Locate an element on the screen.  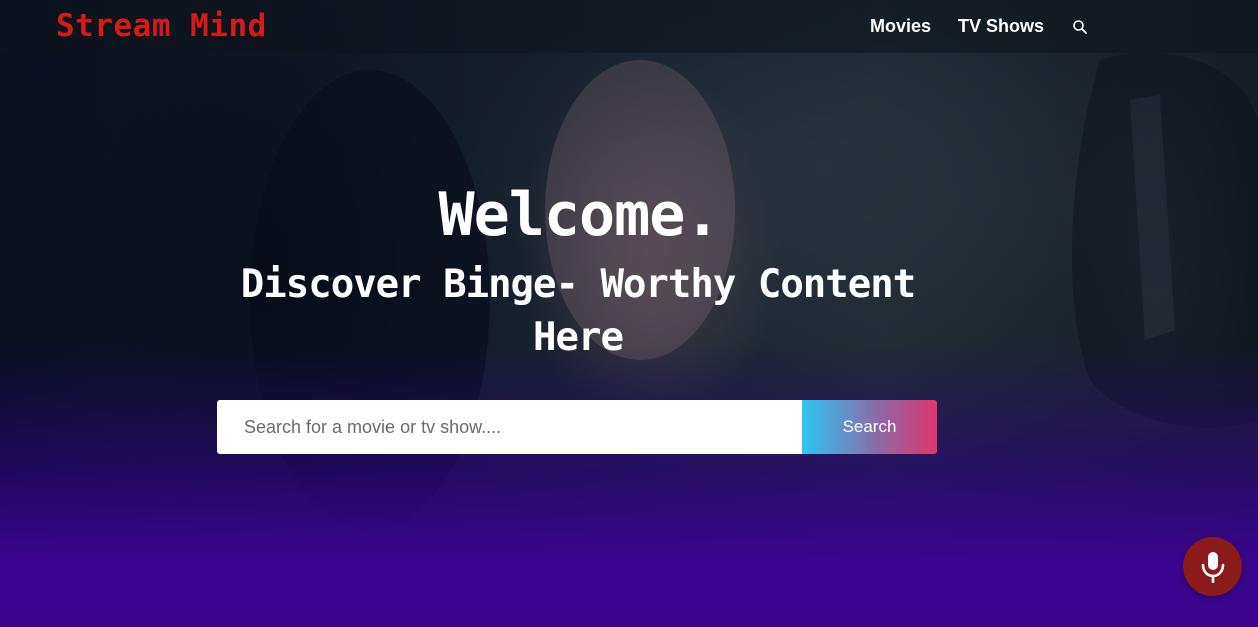
voice-search-button is located at coordinates (1212, 566).